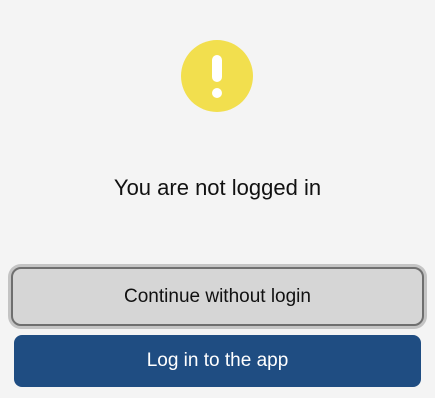 The height and width of the screenshot is (398, 435). I want to click on log-in-button: Log in to the app, so click(217, 361).